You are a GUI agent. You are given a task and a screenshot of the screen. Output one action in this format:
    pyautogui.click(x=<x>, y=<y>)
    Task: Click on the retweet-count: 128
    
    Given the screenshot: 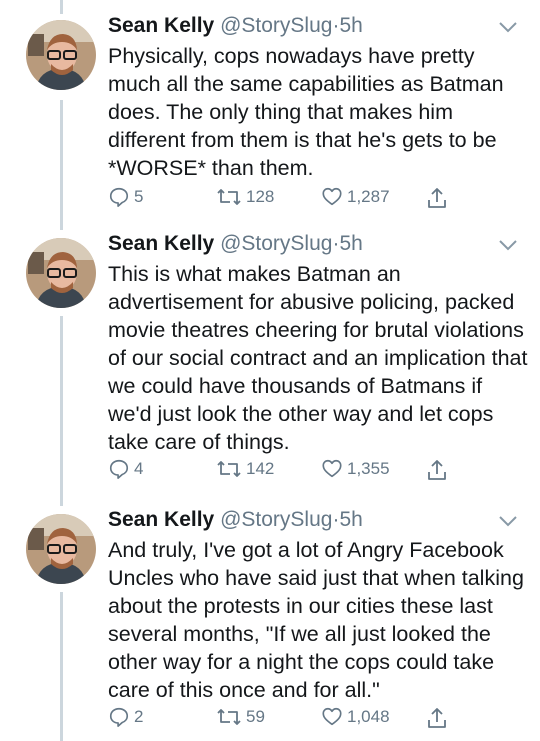 What is the action you would take?
    pyautogui.click(x=260, y=196)
    